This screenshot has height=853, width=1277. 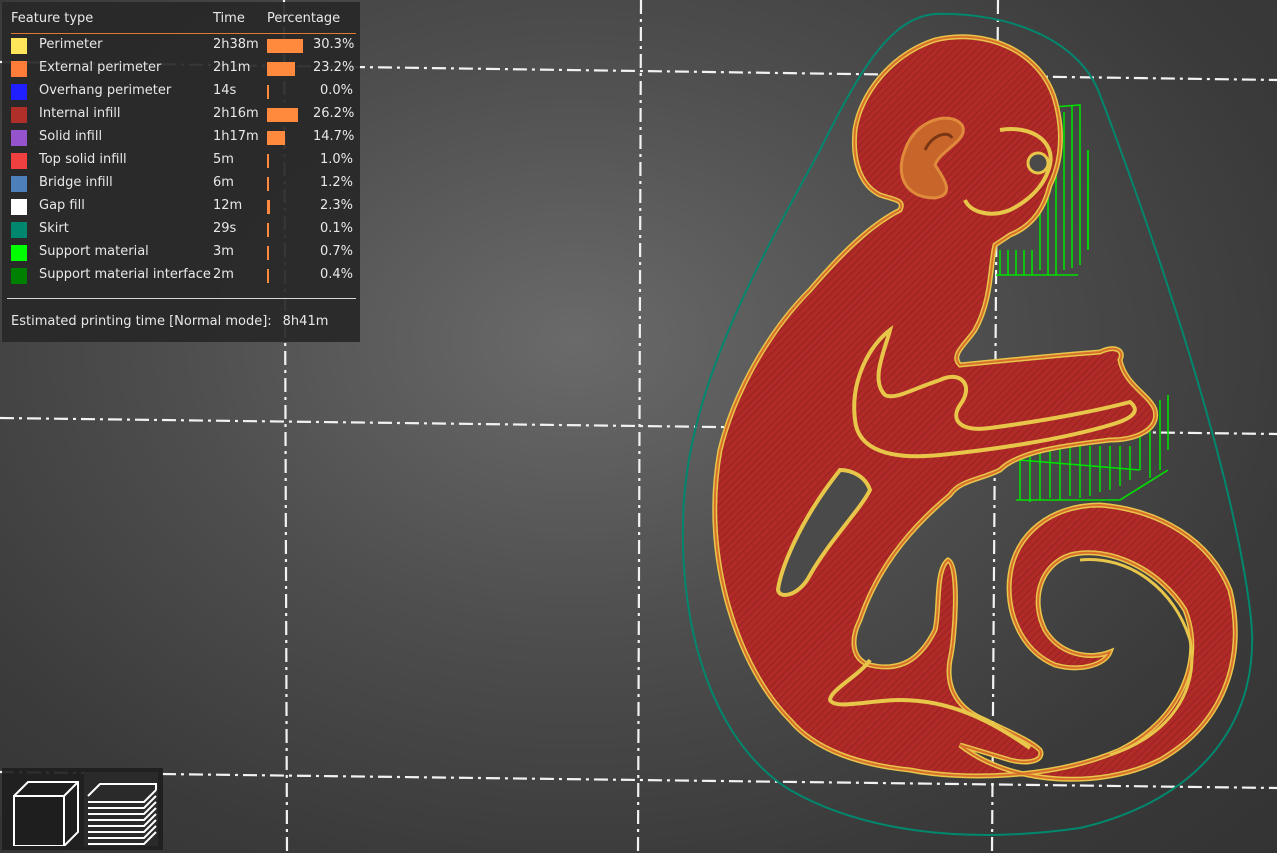 I want to click on legend-row: Internal infill 2h16m 26.2%, so click(x=183, y=116).